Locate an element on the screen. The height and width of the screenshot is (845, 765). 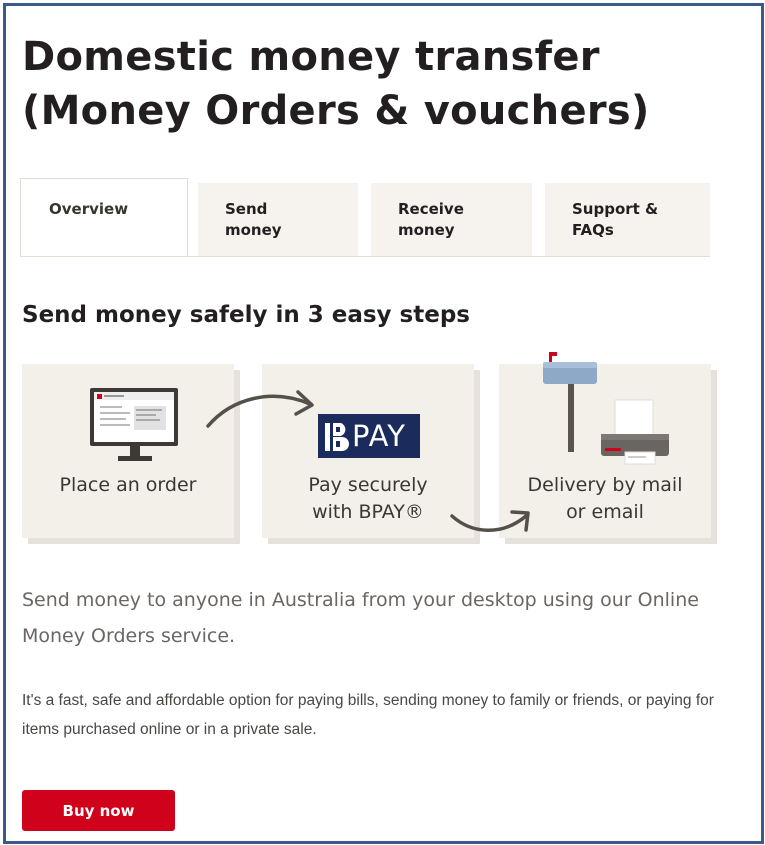
tab-overview: Overview is located at coordinates (104, 217).